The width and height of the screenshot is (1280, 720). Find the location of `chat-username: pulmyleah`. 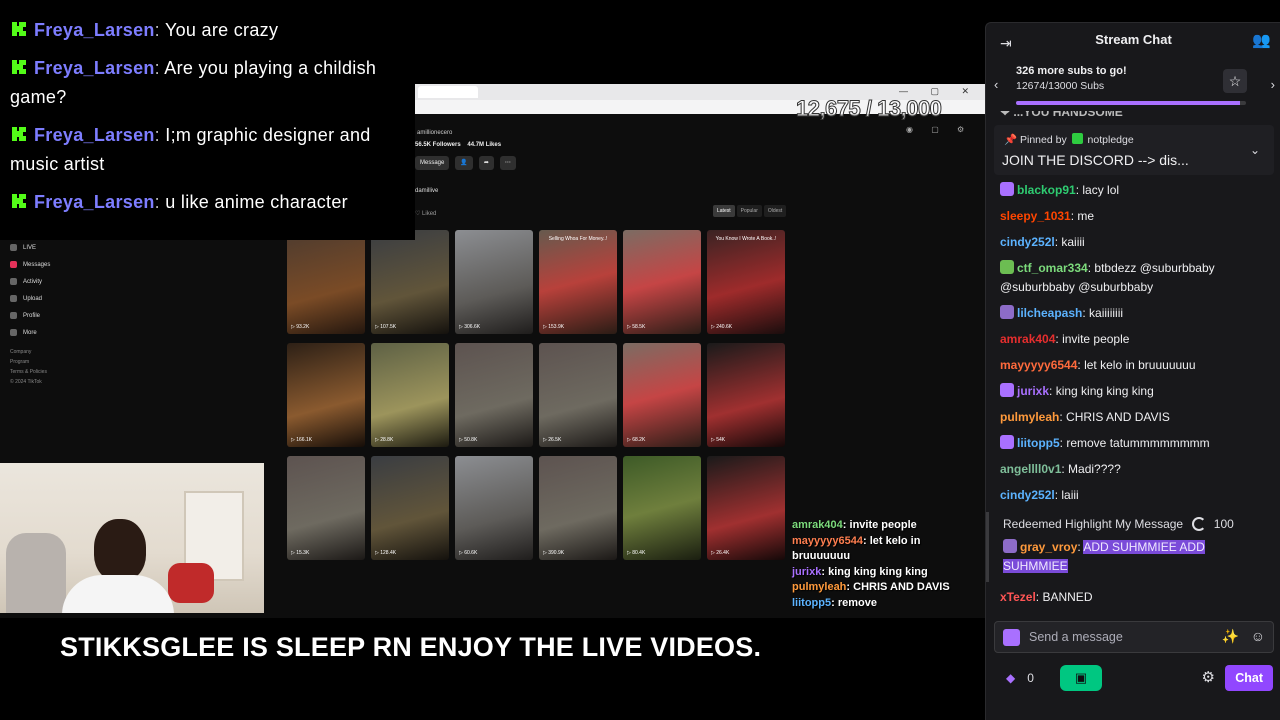

chat-username: pulmyleah is located at coordinates (1029, 417).